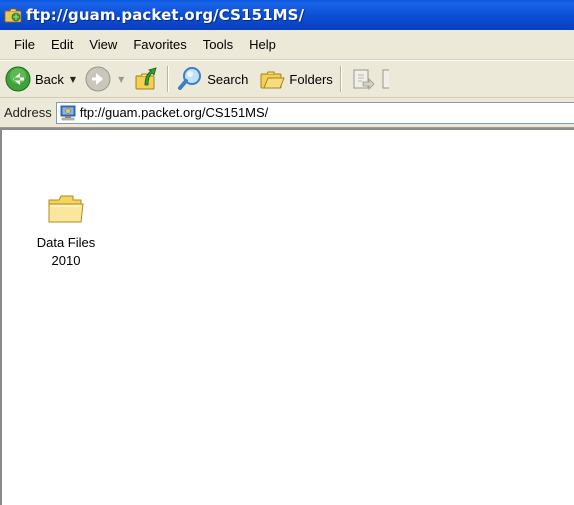  Describe the element at coordinates (66, 231) in the screenshot. I see `folder-item-data-files-2010: Data Files 2010` at that location.